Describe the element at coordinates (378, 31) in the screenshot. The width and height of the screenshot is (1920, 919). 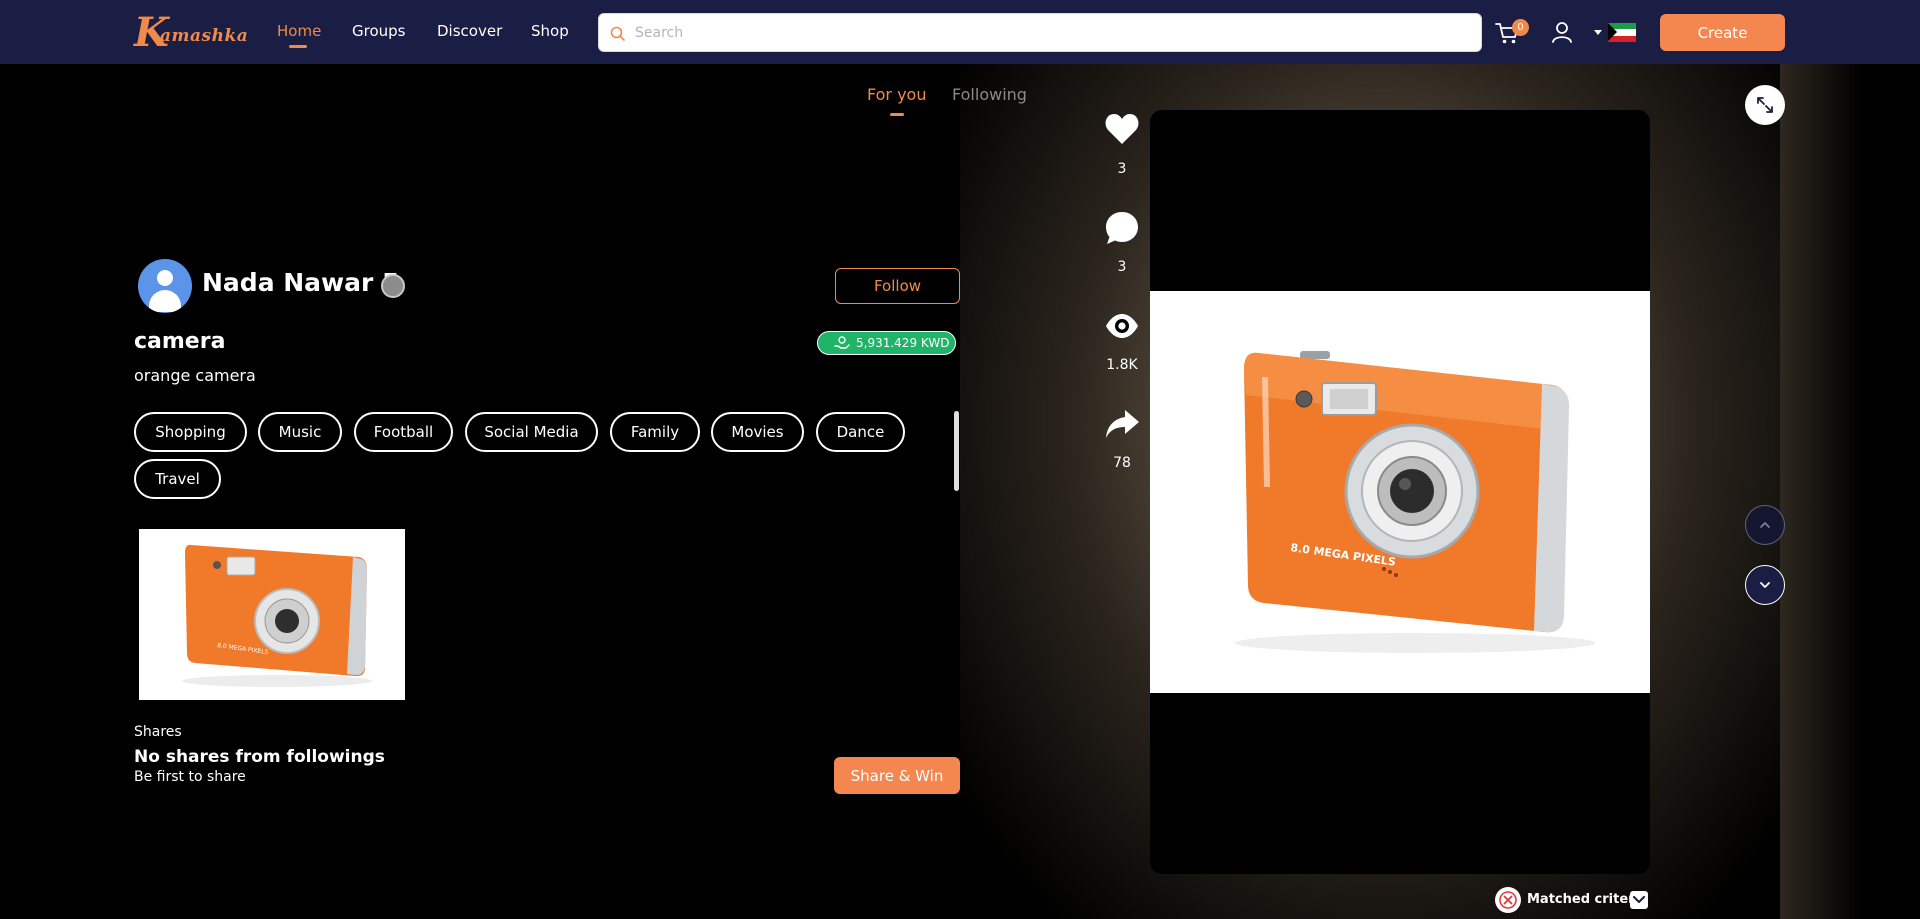
I see `nav-groups: Groups` at that location.